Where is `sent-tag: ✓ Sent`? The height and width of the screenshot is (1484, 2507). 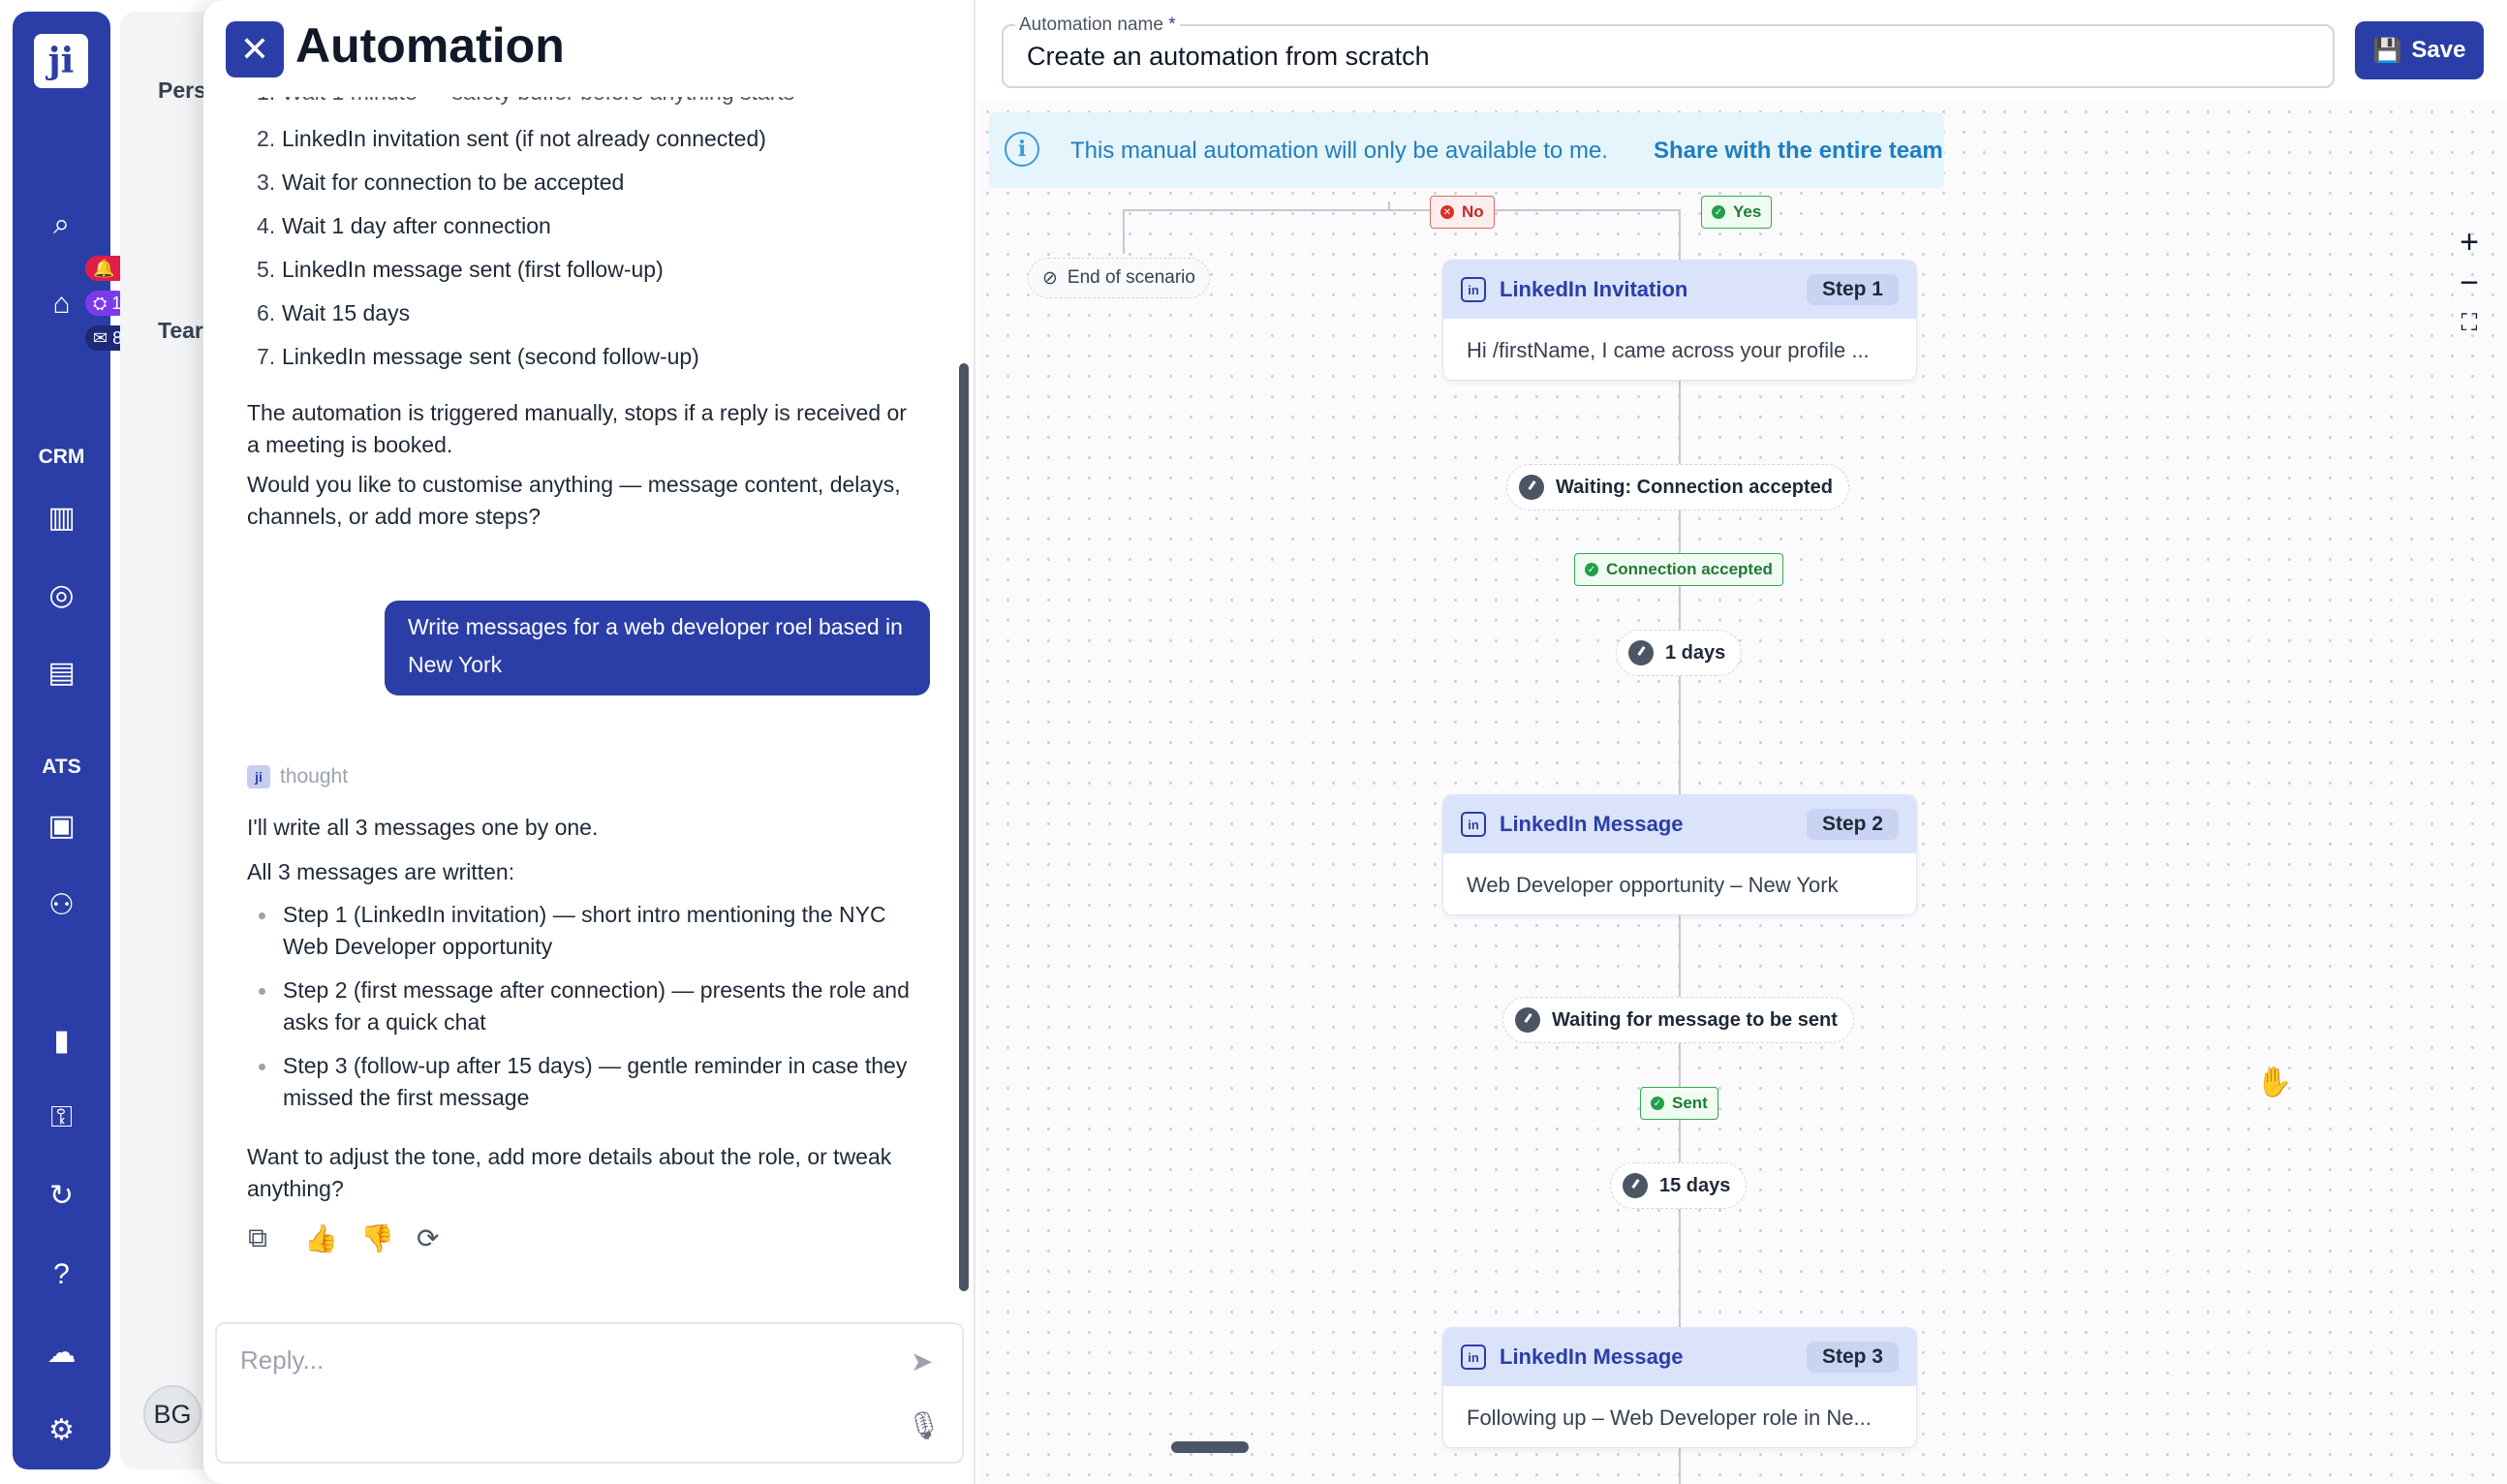
sent-tag: ✓ Sent is located at coordinates (1679, 1103).